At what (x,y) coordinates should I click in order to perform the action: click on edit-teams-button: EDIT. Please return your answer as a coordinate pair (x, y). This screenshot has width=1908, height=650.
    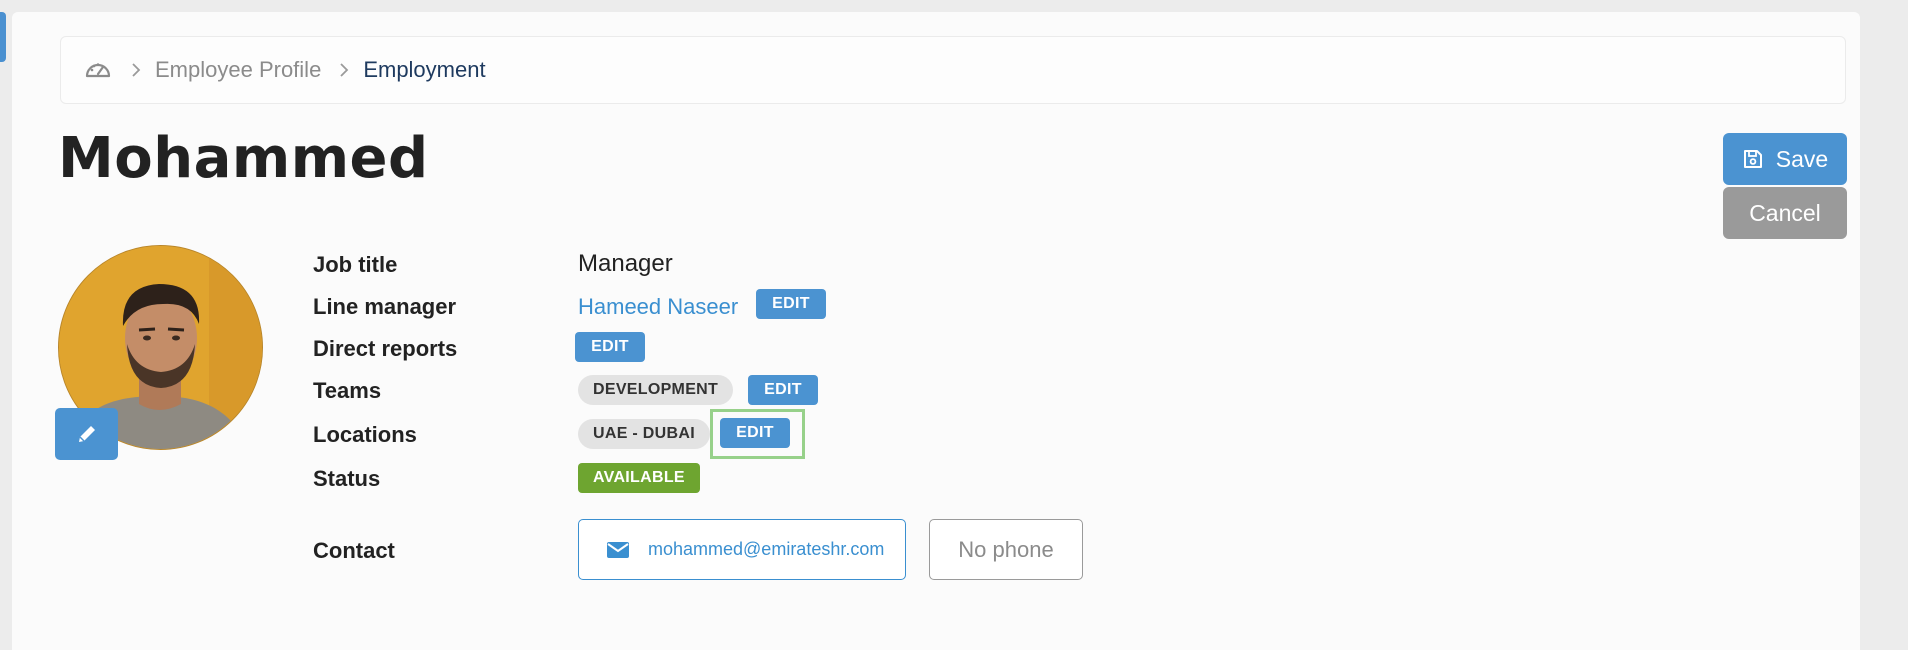
    Looking at the image, I should click on (783, 390).